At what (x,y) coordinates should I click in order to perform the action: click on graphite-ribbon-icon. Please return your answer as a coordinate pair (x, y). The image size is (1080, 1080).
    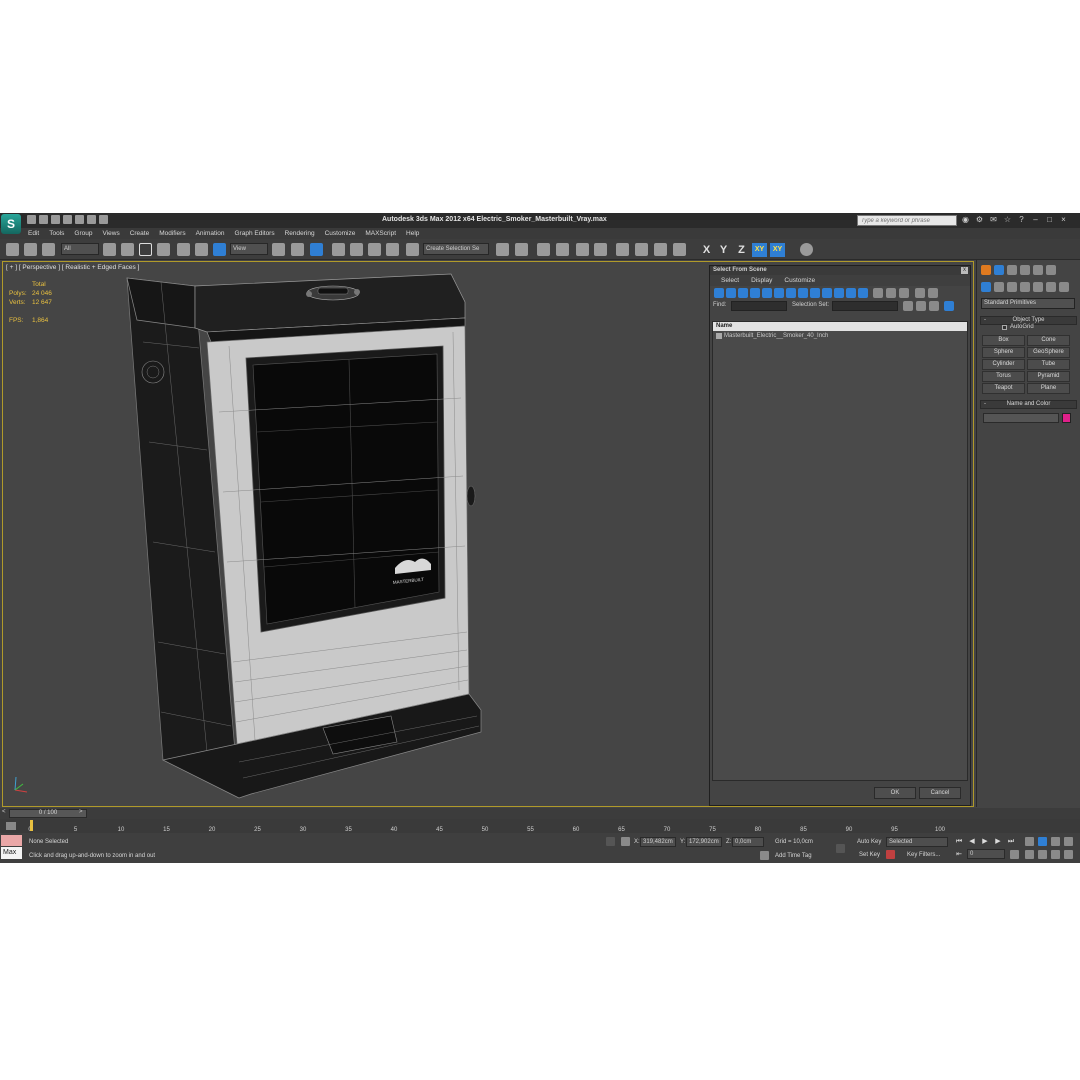
    Looking at the image, I should click on (562, 249).